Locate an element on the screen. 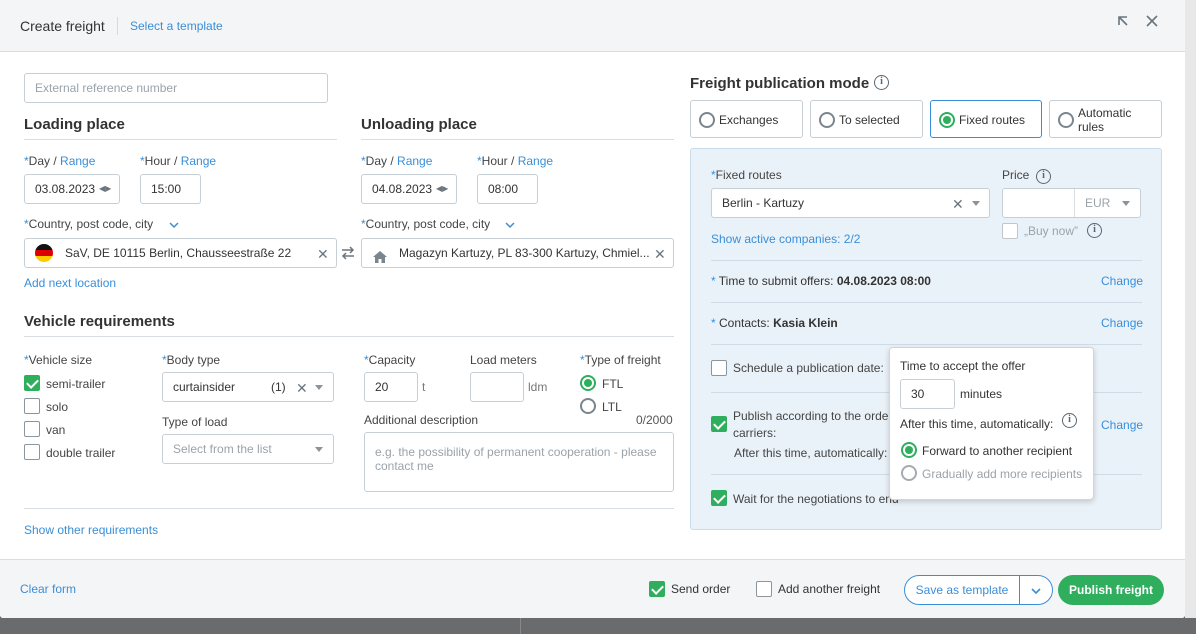 This screenshot has height=634, width=1196. mode-automatic-rules-button: Automatic rules is located at coordinates (1105, 119).